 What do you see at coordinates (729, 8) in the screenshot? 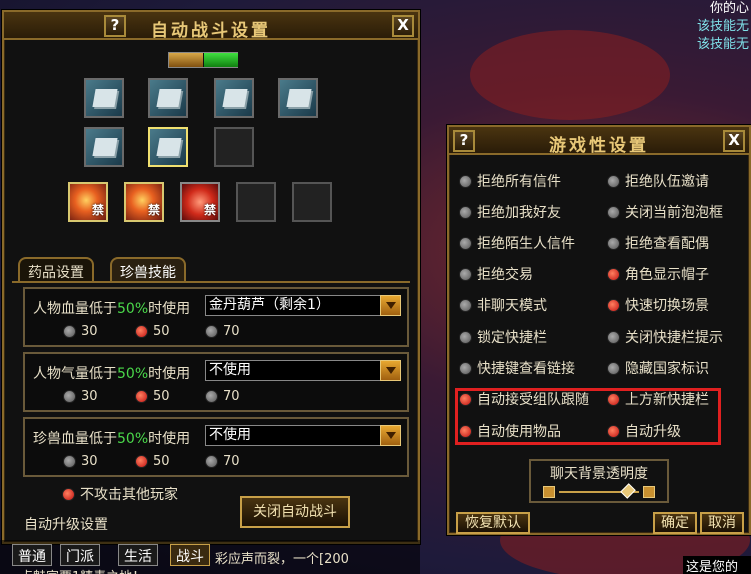
I see `system-message: 你的心` at bounding box center [729, 8].